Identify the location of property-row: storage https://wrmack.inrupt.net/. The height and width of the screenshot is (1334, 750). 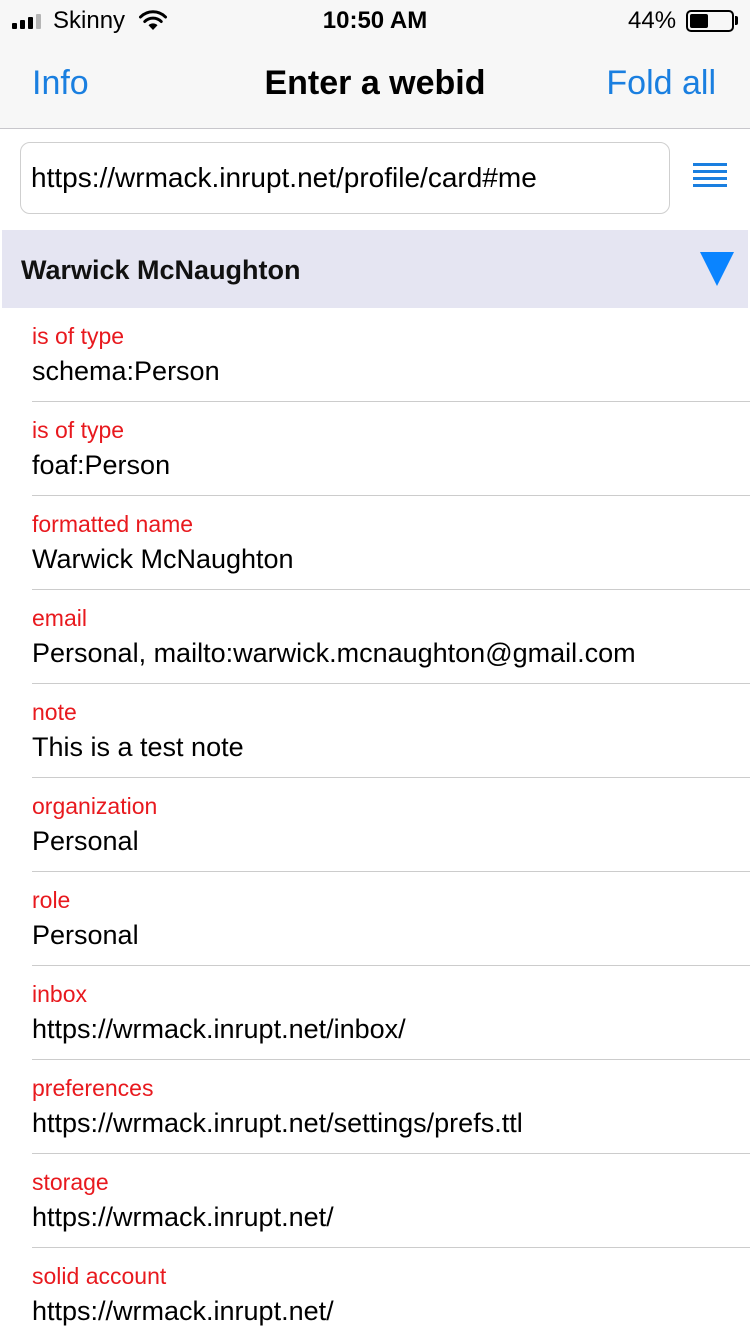
(375, 1201).